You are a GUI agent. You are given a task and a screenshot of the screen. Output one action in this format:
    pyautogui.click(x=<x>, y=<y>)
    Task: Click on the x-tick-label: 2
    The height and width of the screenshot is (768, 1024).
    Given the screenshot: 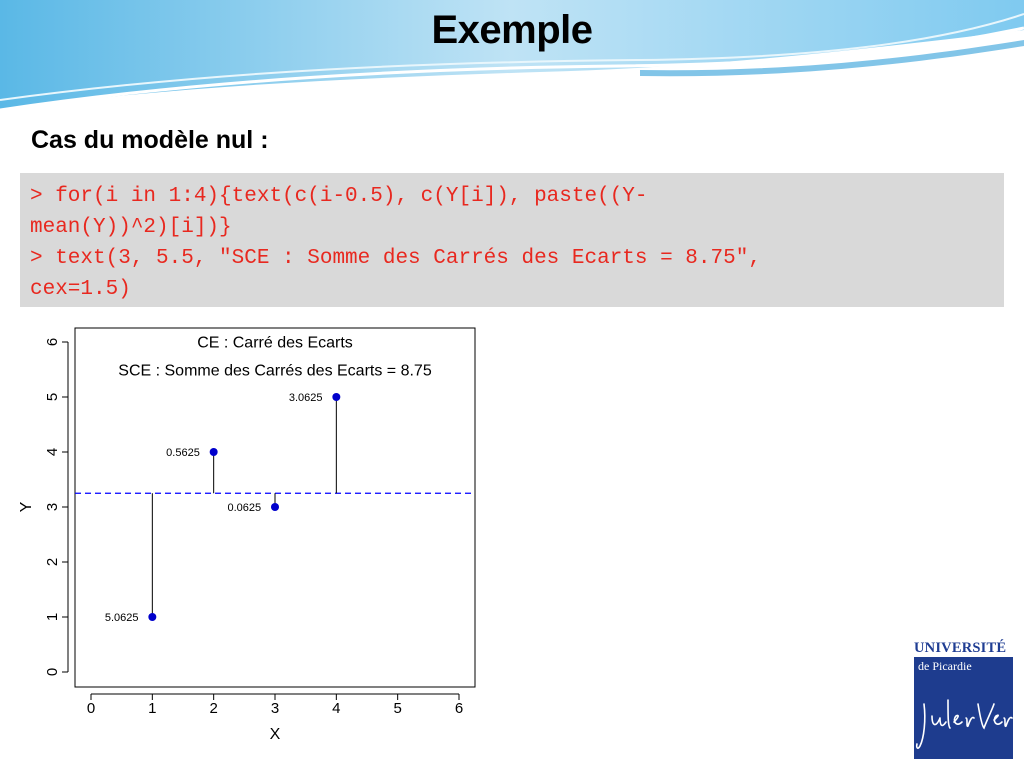 What is the action you would take?
    pyautogui.click(x=213, y=708)
    